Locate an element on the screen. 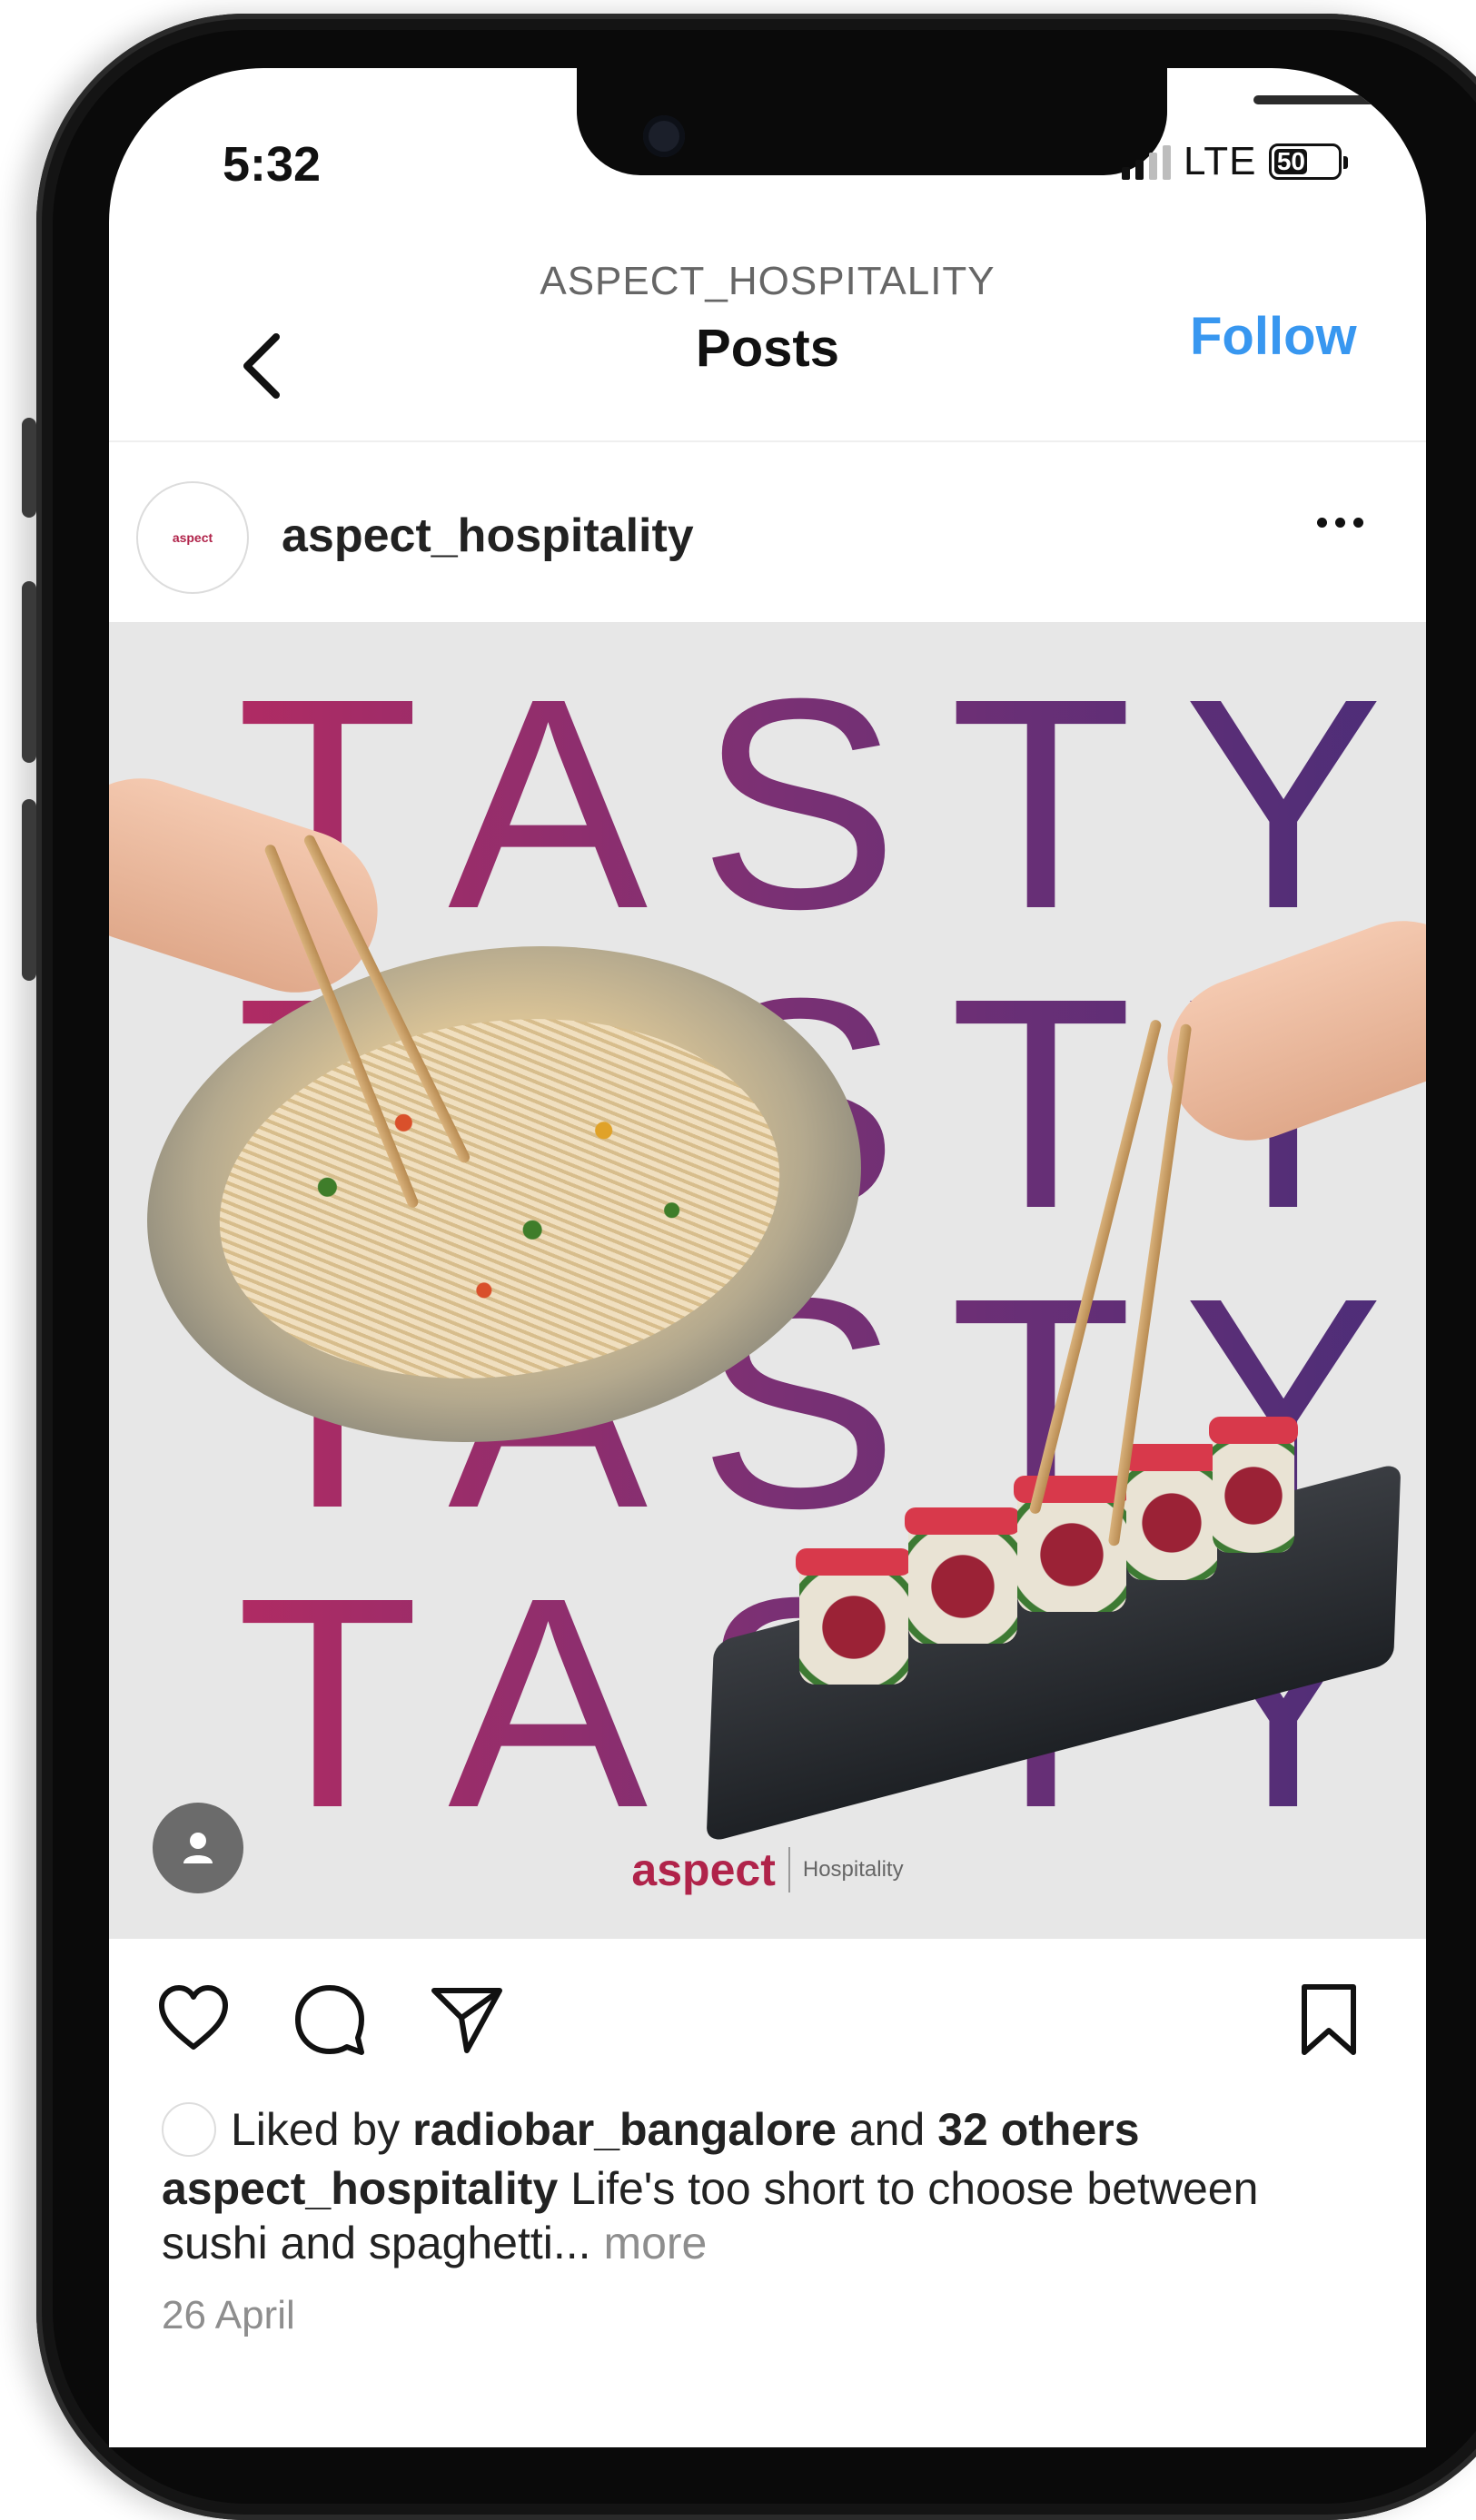 This screenshot has height=2520, width=1476. avatar-logo: aspect is located at coordinates (192, 537).